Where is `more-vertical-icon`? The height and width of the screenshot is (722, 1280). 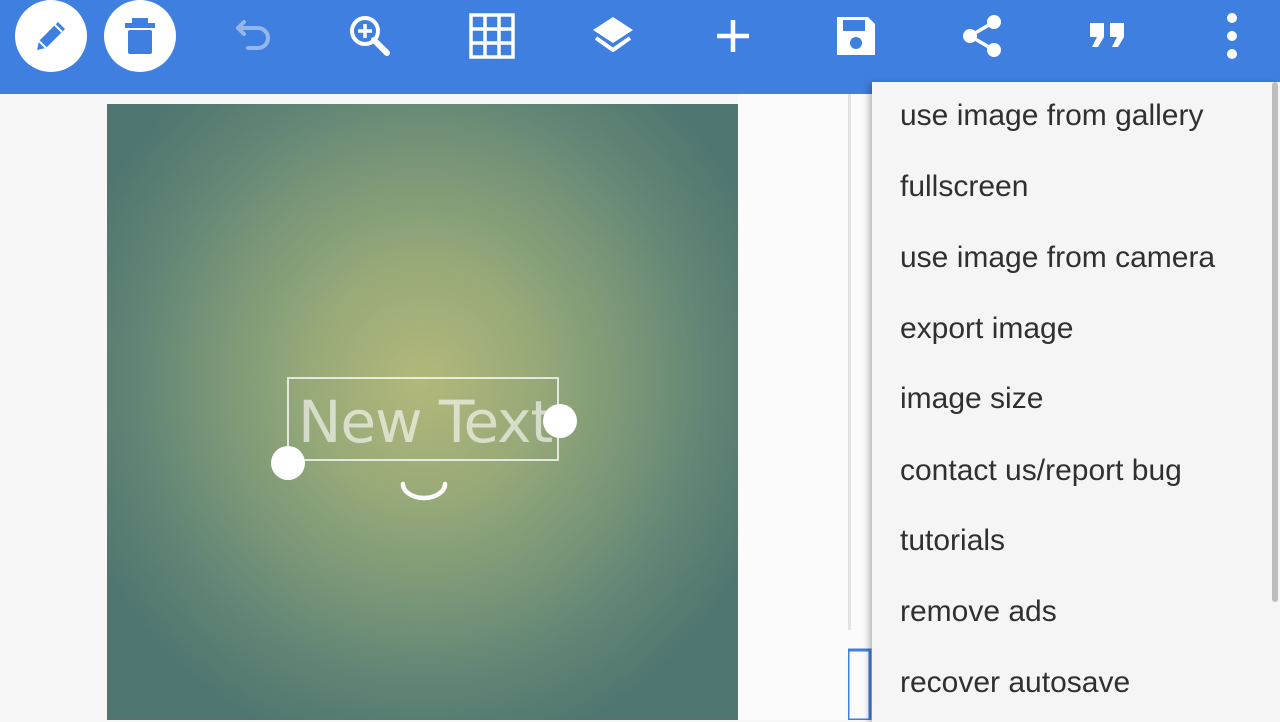
more-vertical-icon is located at coordinates (1232, 36).